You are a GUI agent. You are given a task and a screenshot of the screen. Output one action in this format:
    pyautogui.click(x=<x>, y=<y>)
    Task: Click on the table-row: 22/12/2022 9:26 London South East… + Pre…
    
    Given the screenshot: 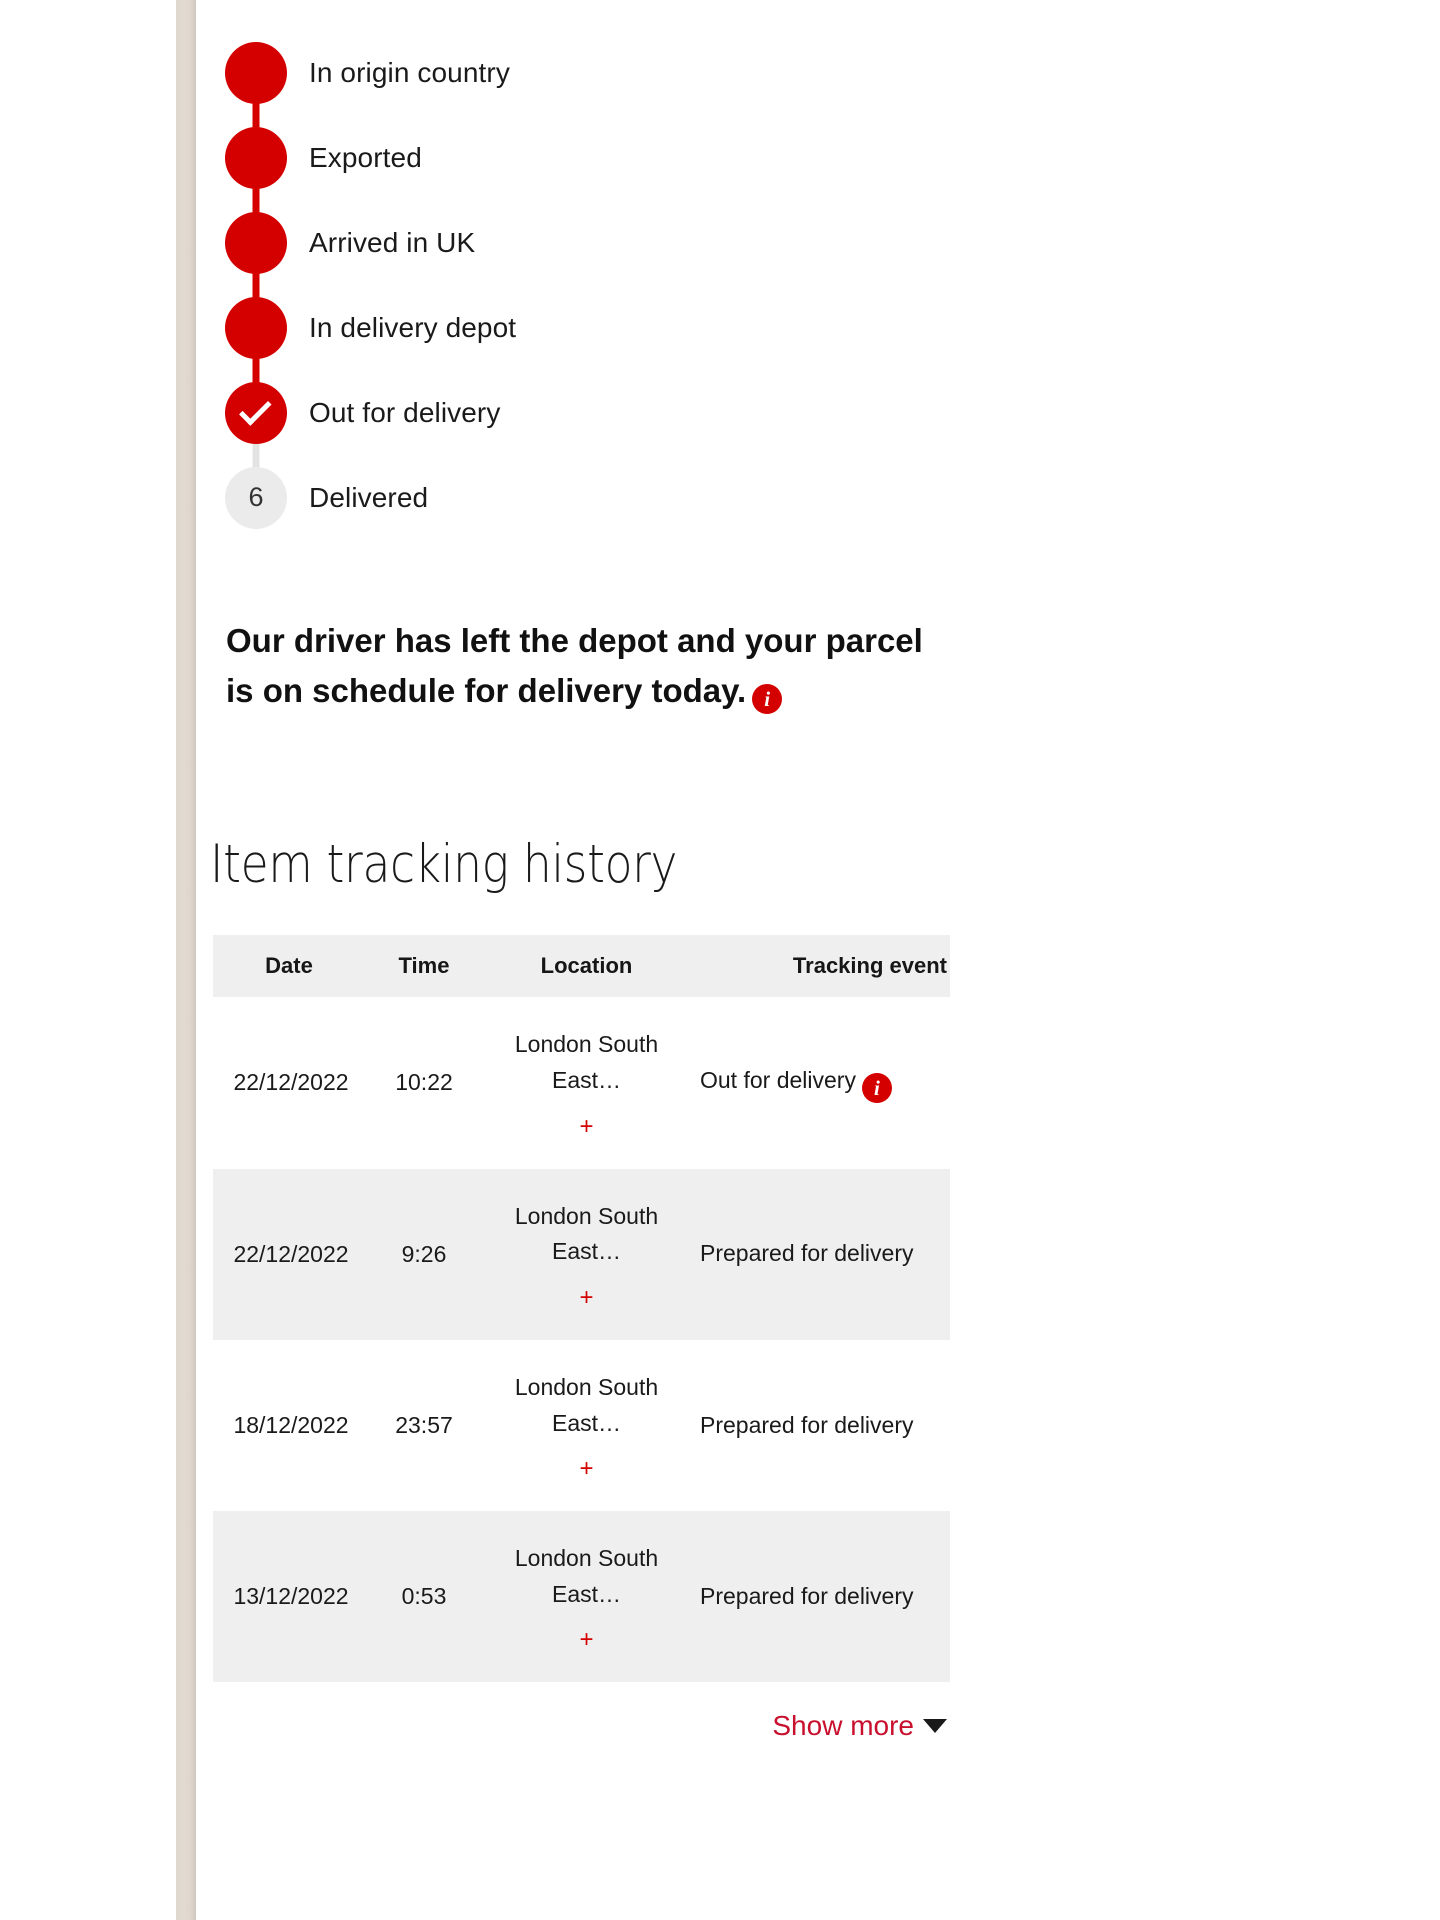 What is the action you would take?
    pyautogui.click(x=581, y=1254)
    